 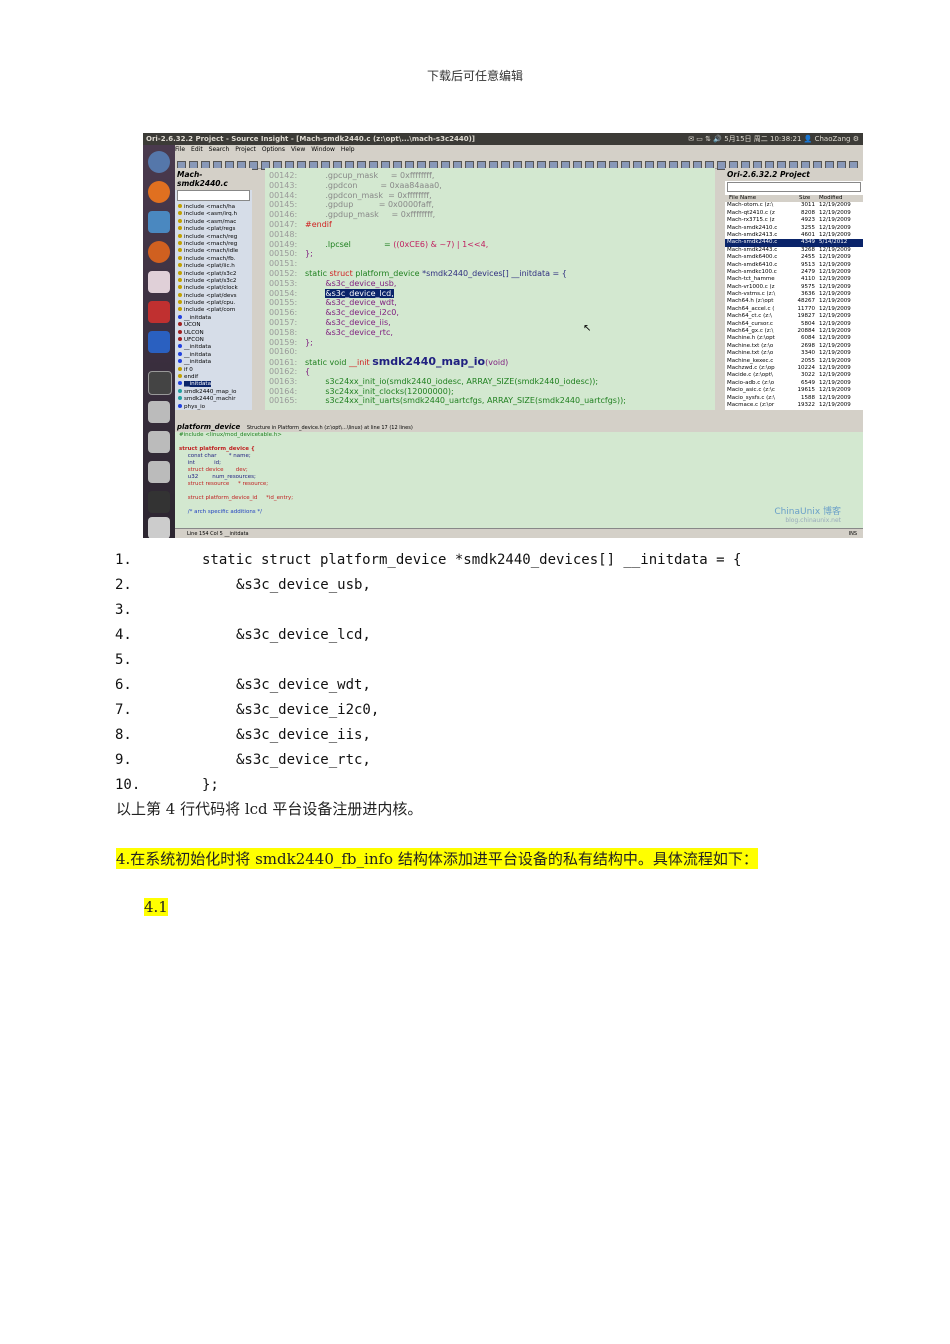 What do you see at coordinates (794, 294) in the screenshot?
I see `file-row: Mach-vstms.c (z:\ 3636 12/19/2009` at bounding box center [794, 294].